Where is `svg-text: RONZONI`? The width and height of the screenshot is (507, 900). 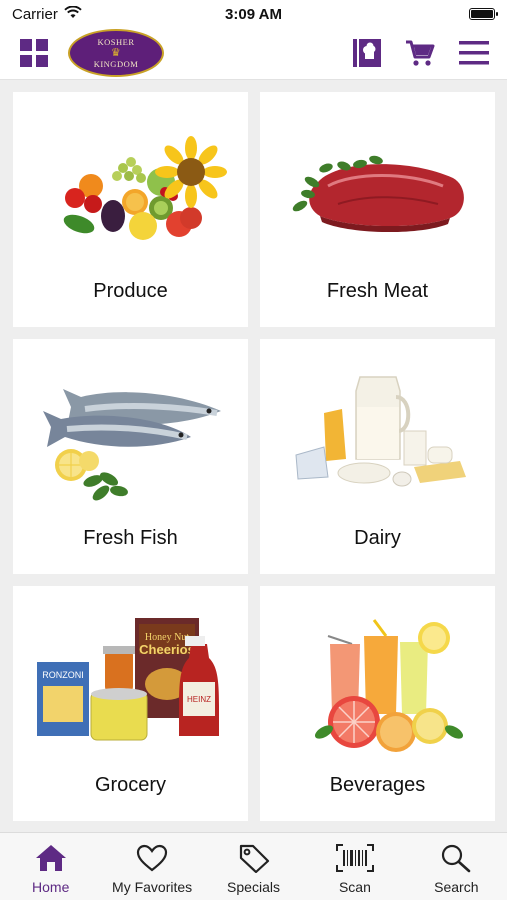
svg-text: RONZONI is located at coordinates (63, 675).